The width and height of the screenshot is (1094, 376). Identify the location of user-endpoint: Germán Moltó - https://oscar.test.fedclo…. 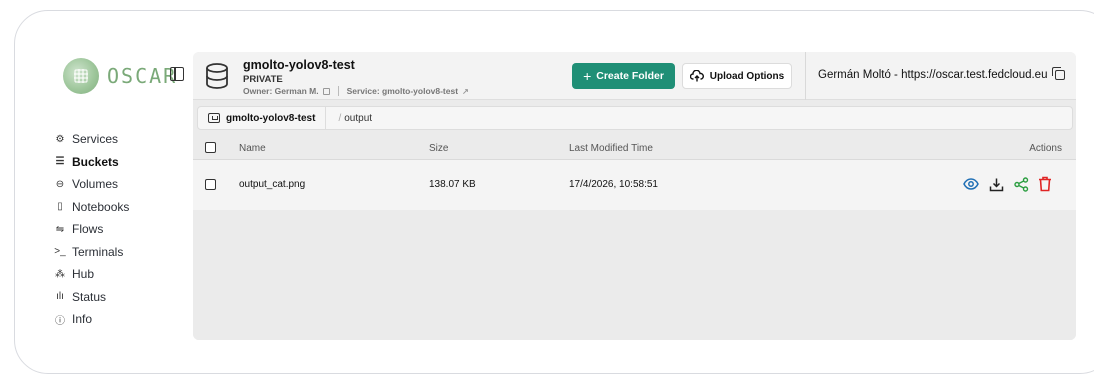
(942, 74).